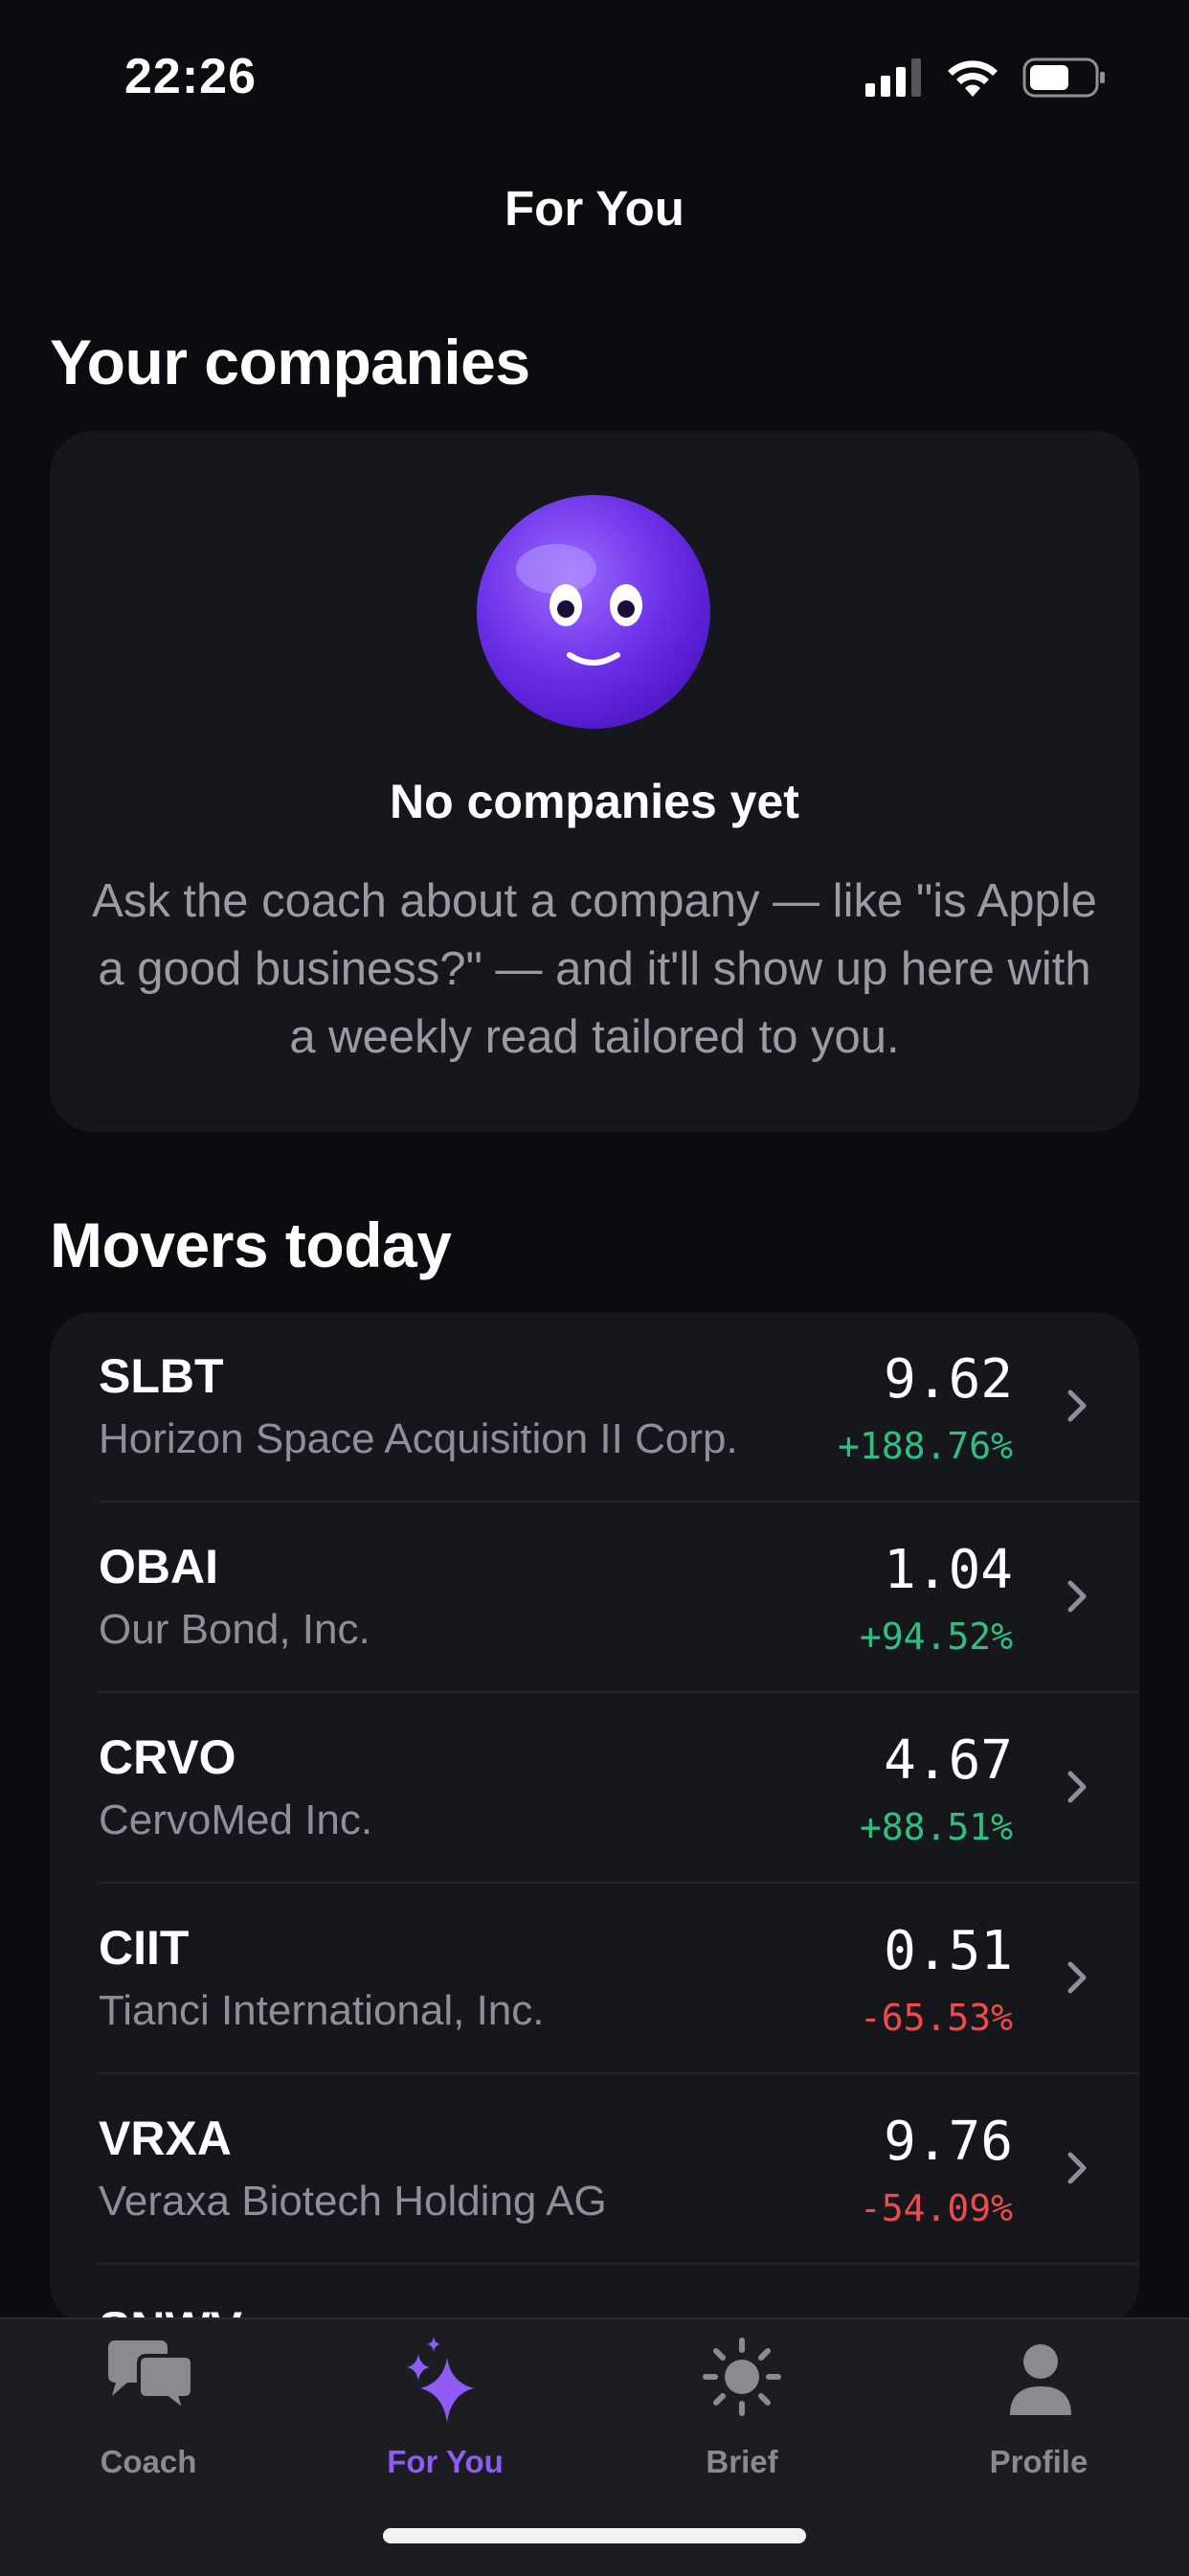 This screenshot has width=1189, height=2576. I want to click on battery-icon, so click(1063, 77).